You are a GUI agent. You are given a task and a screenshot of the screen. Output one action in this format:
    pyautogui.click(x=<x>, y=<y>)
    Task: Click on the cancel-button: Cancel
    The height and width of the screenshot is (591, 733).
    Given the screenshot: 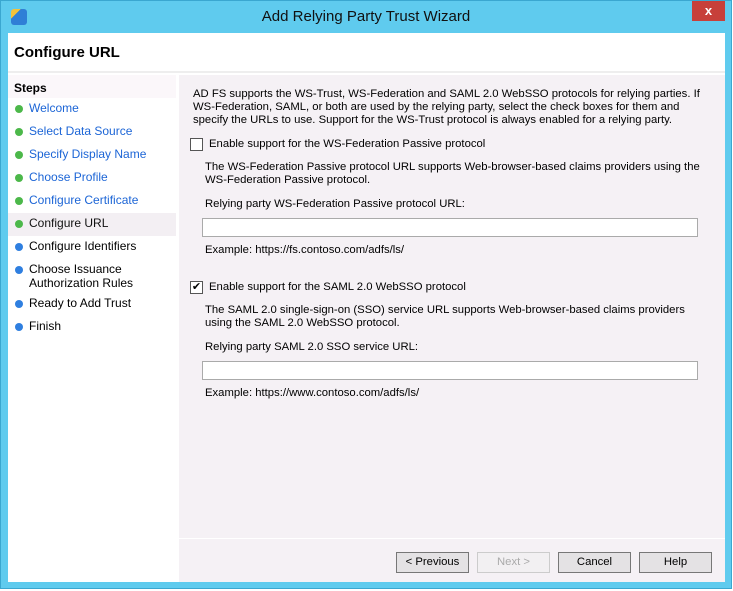 What is the action you would take?
    pyautogui.click(x=594, y=562)
    